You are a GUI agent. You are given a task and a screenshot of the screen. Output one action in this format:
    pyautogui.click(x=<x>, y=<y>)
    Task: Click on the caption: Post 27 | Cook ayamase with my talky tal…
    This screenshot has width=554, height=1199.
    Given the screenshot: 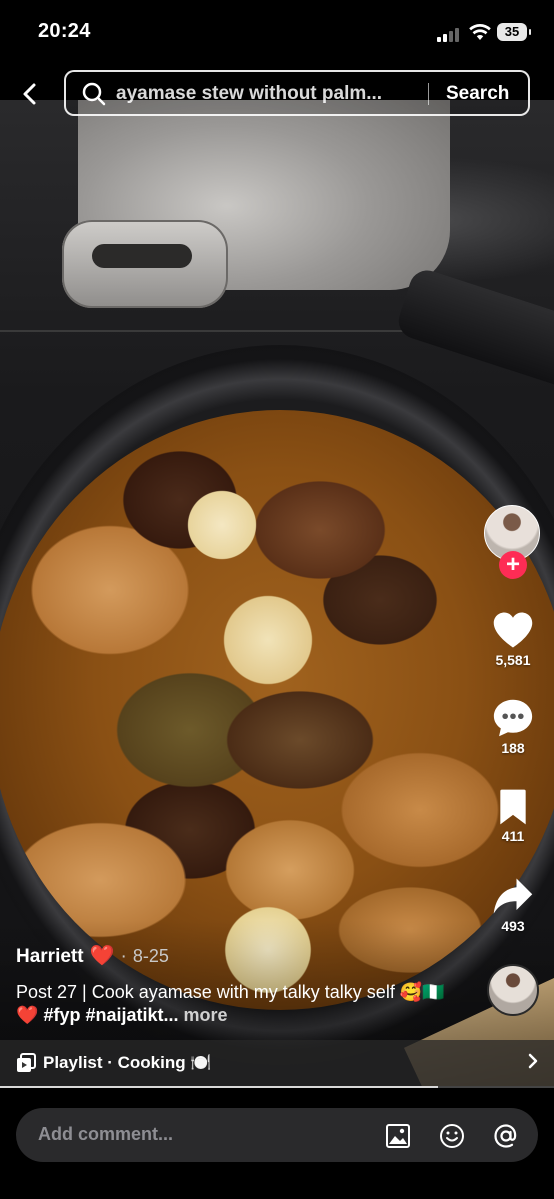 What is the action you would take?
    pyautogui.click(x=236, y=1004)
    